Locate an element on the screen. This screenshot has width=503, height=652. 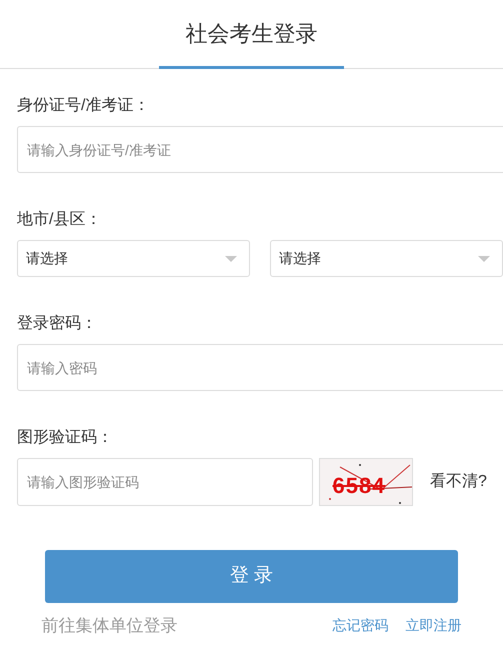
input-field: 请输入身份证号/准考证 is located at coordinates (260, 149).